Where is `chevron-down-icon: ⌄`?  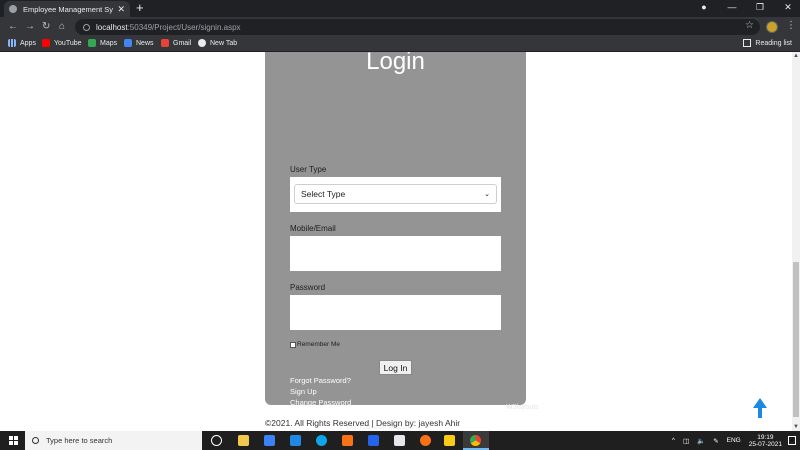
chevron-down-icon: ⌄ is located at coordinates (487, 194).